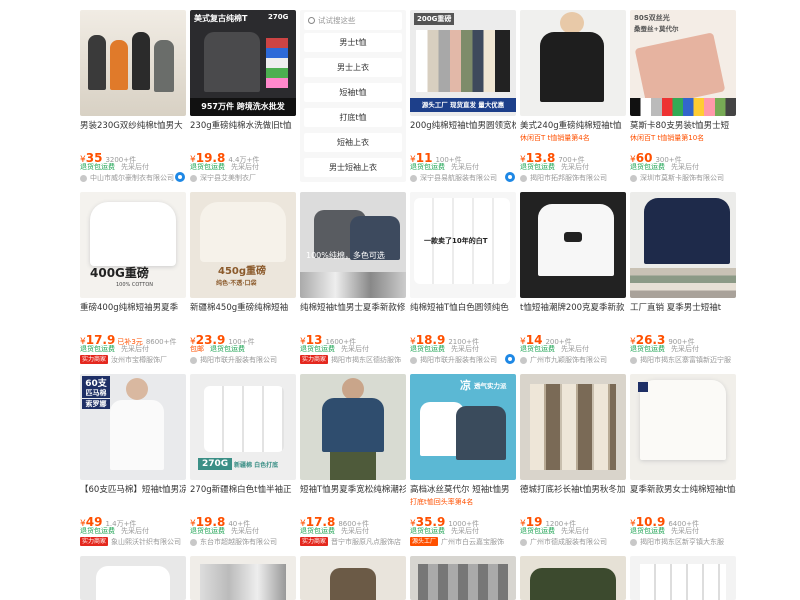 Image resolution: width=800 pixels, height=600 pixels. Describe the element at coordinates (573, 126) in the screenshot. I see `product-title: 美式240g重磅纯棉短袖t恤` at that location.